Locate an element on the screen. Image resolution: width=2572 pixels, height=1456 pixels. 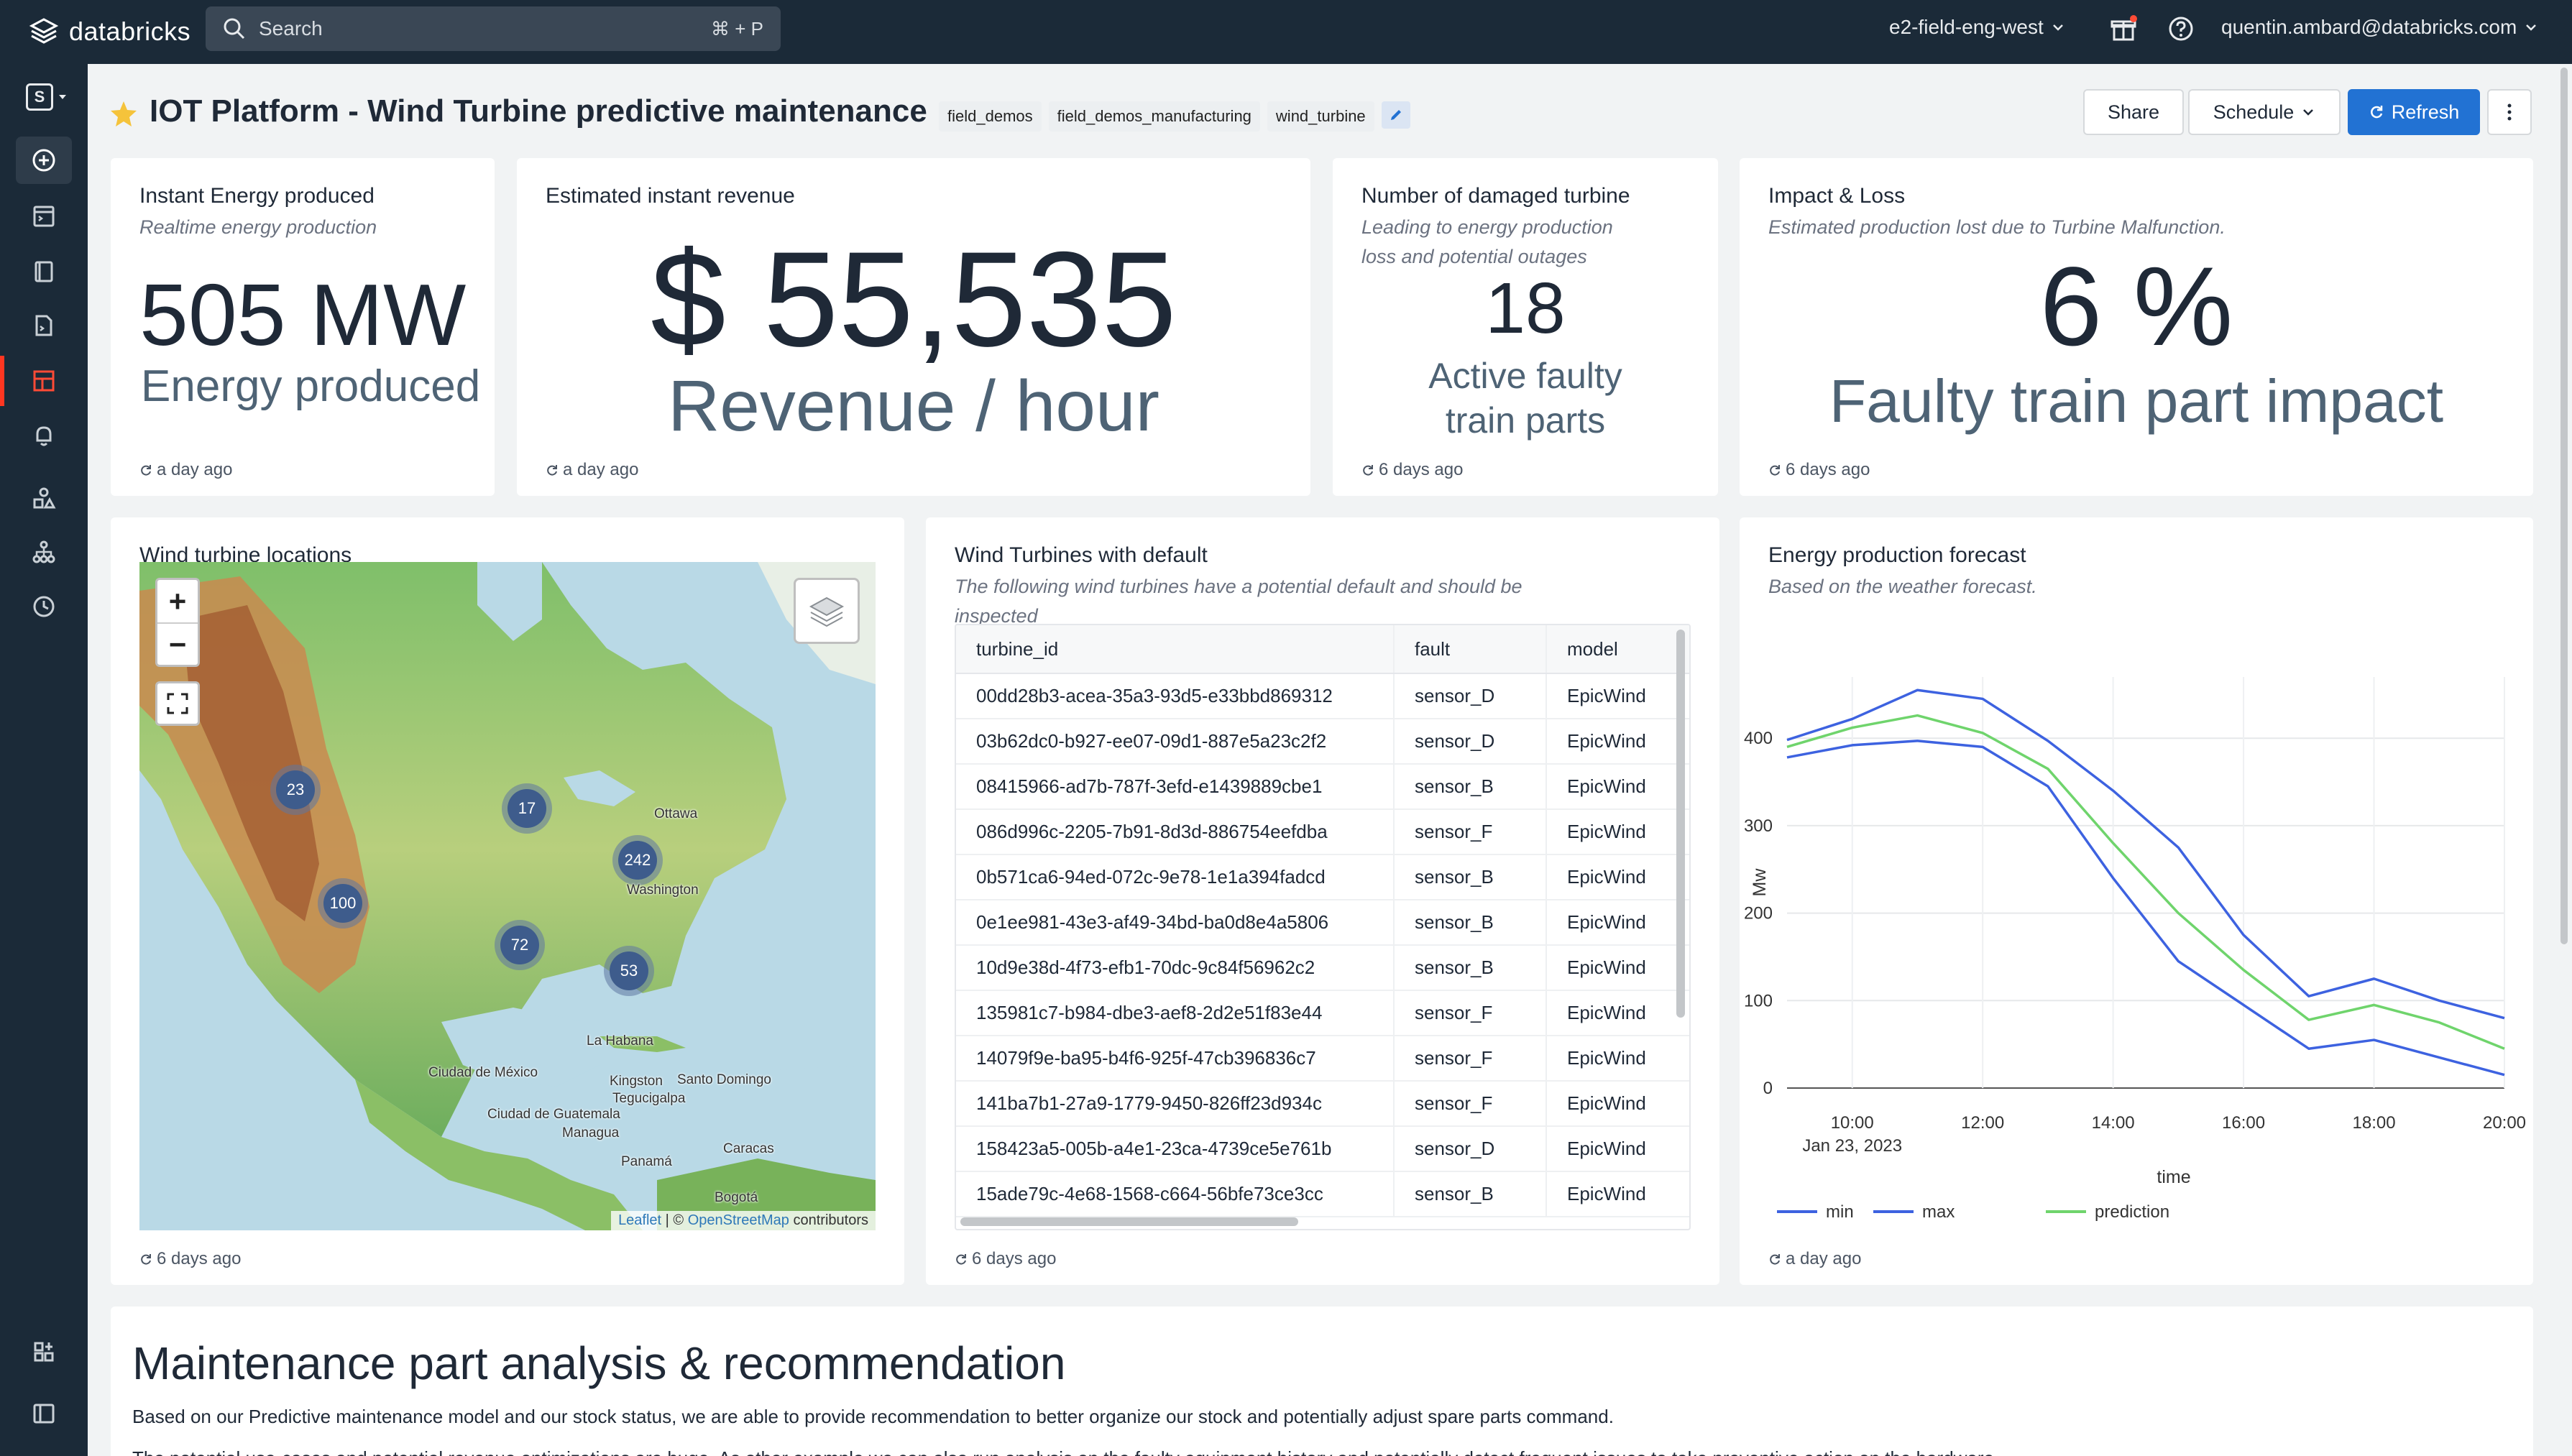
kpi-unit: Revenue / hour is located at coordinates (913, 406).